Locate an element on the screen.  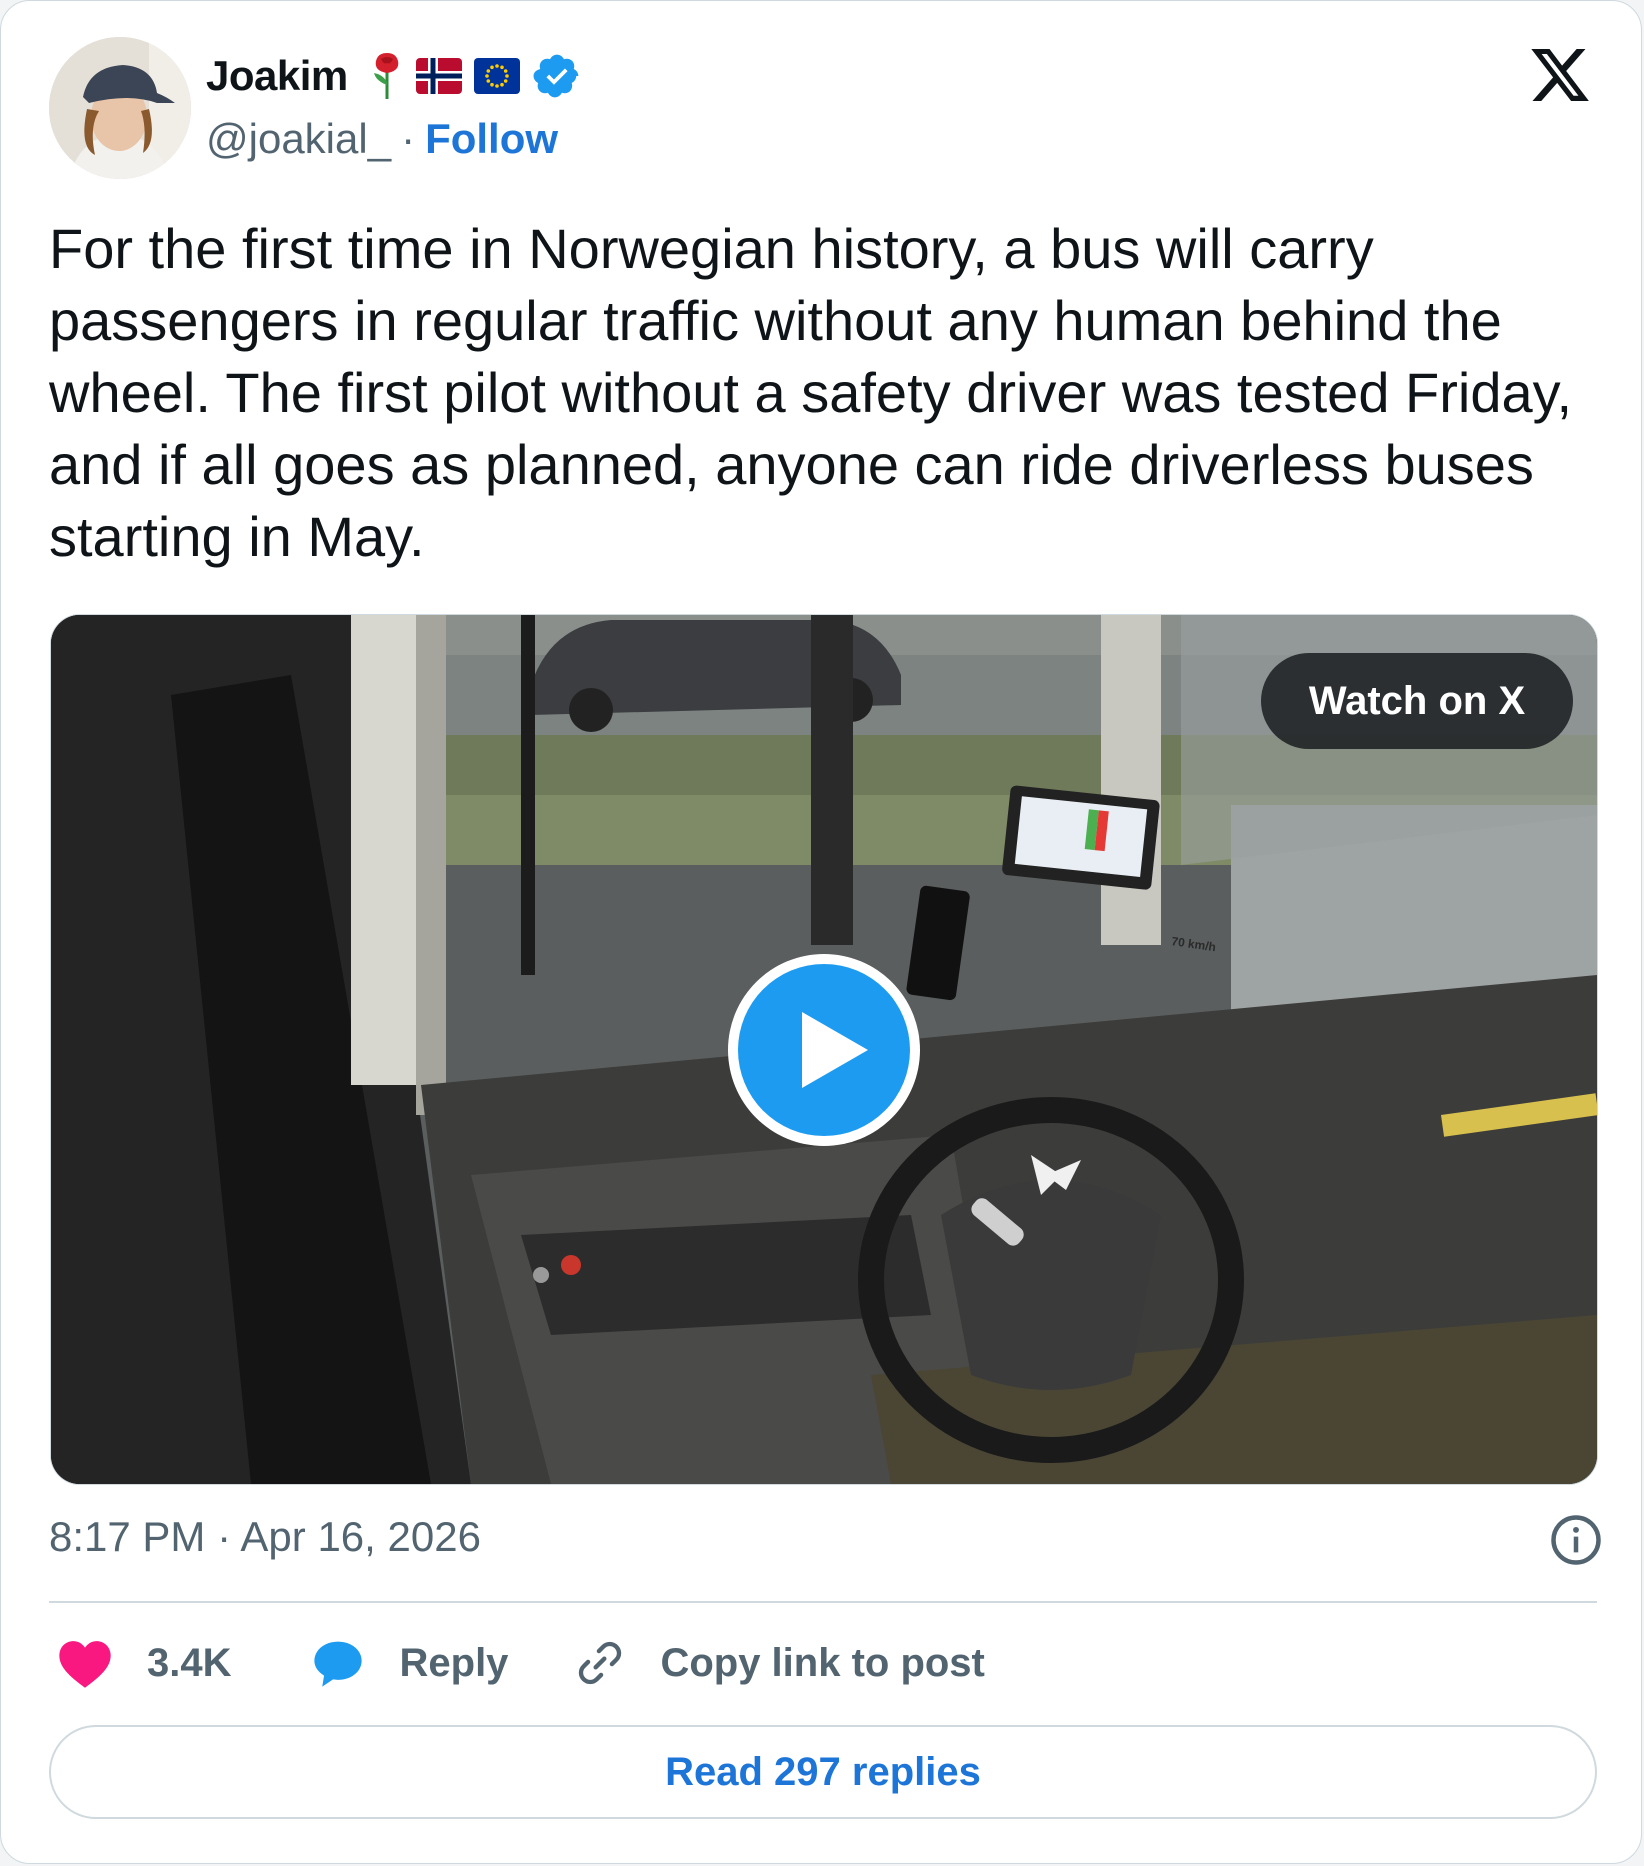
read-replies-button: Read 297 replies is located at coordinates (823, 1772).